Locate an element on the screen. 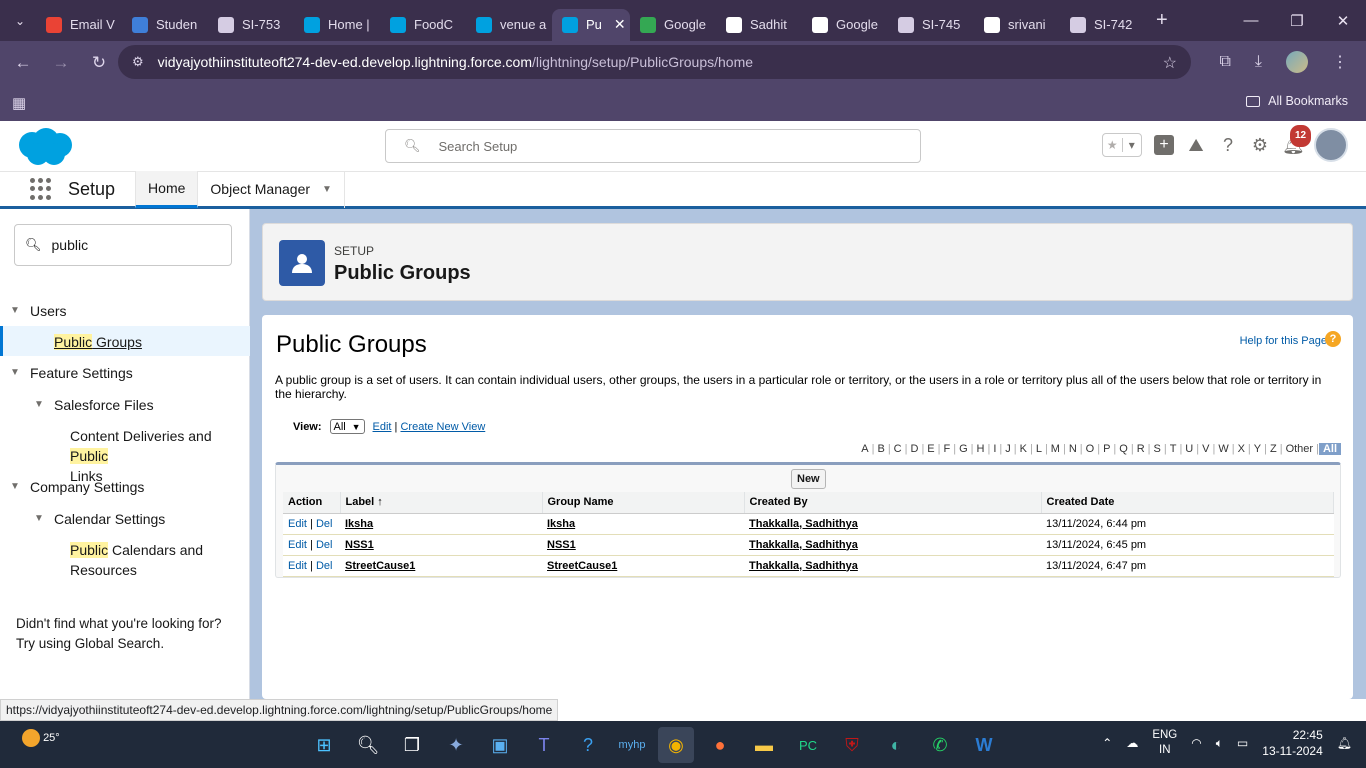 The image size is (1366, 768). alphabet-filter-item: P is located at coordinates (1106, 449).